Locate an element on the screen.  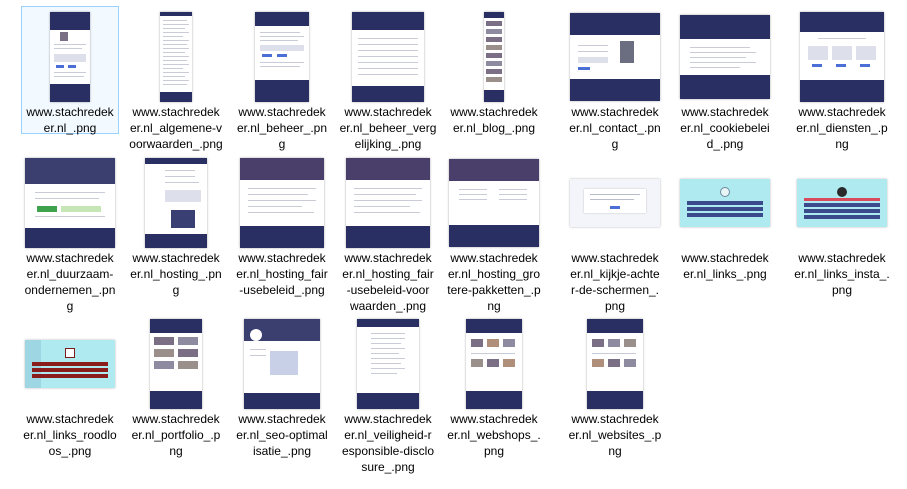
file-item: www.stachredek er.nl_blog_.png is located at coordinates (494, 81).